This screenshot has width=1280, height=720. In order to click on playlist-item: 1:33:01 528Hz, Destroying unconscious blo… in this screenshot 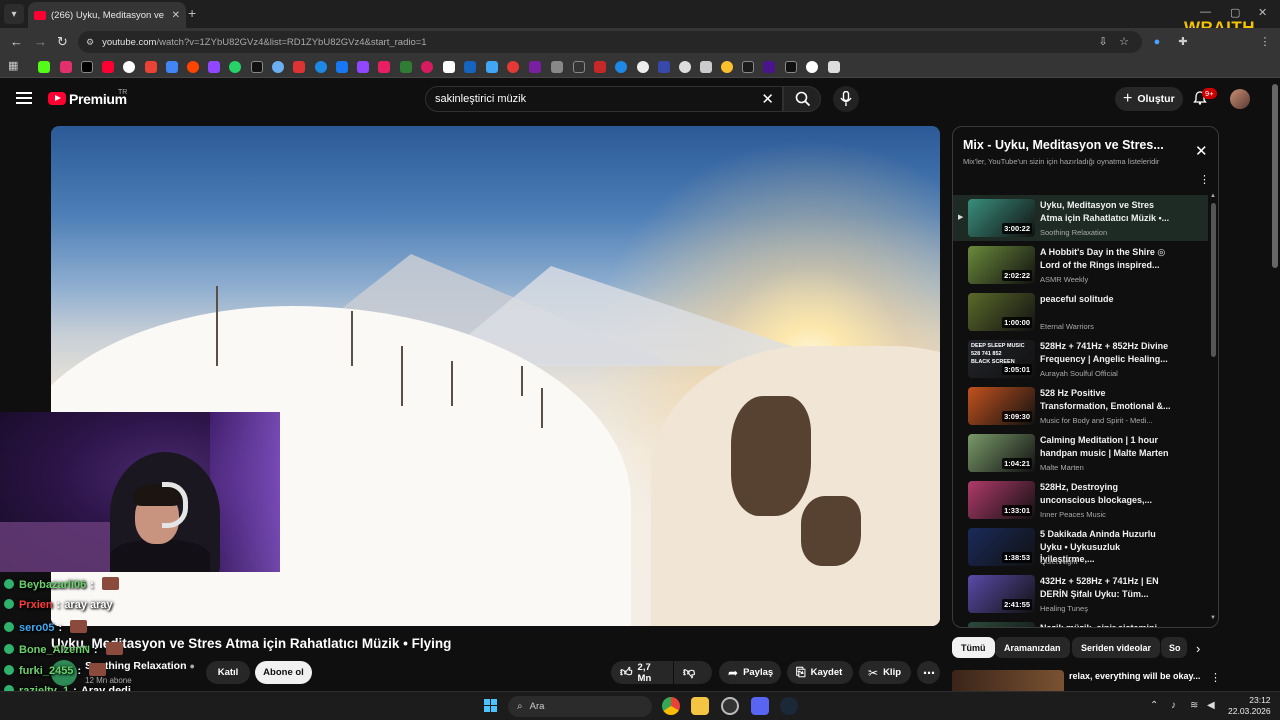, I will do `click(1080, 500)`.